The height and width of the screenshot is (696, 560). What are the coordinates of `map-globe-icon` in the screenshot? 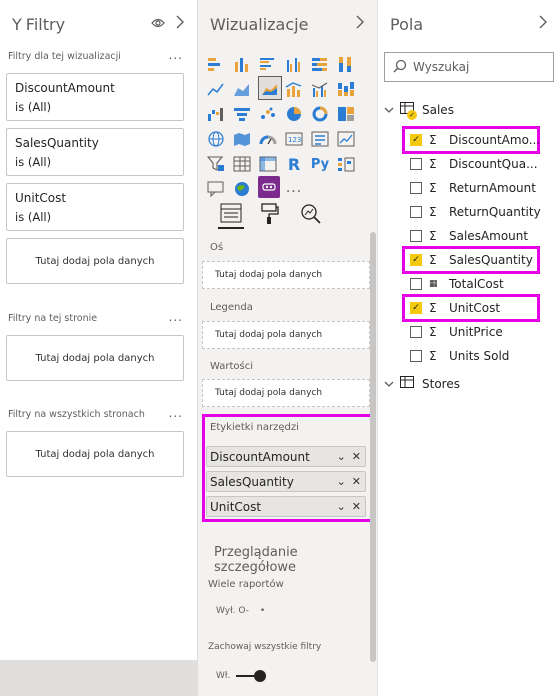 It's located at (216, 139).